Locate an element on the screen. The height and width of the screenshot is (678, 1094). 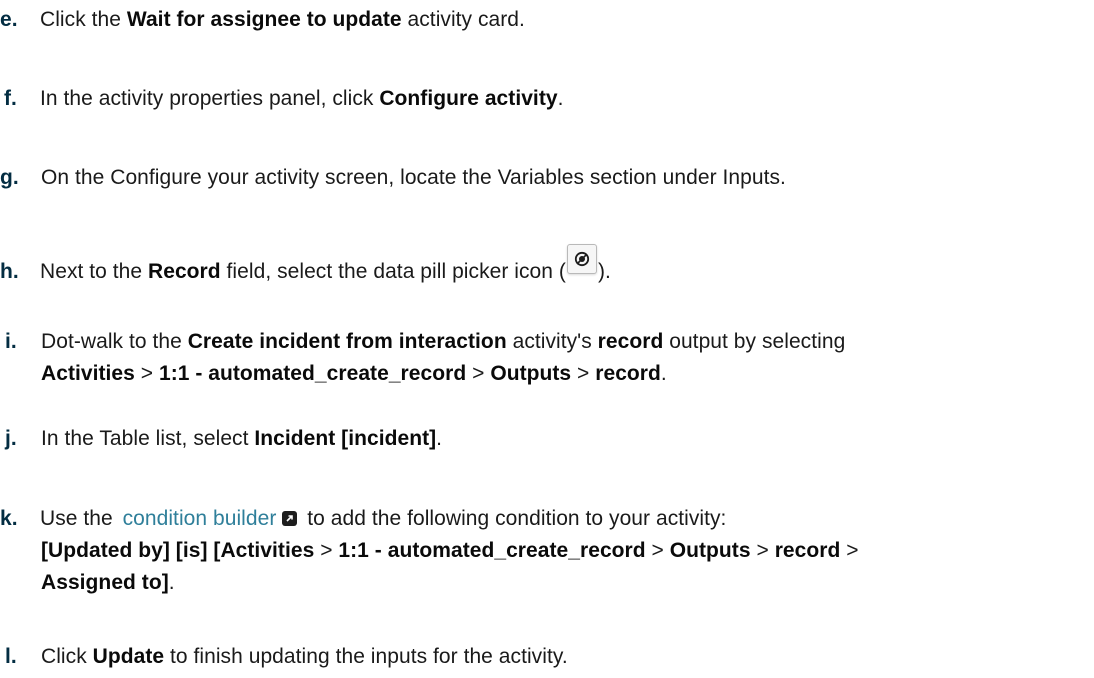
ui-term: Wait for assignee to update is located at coordinates (264, 19).